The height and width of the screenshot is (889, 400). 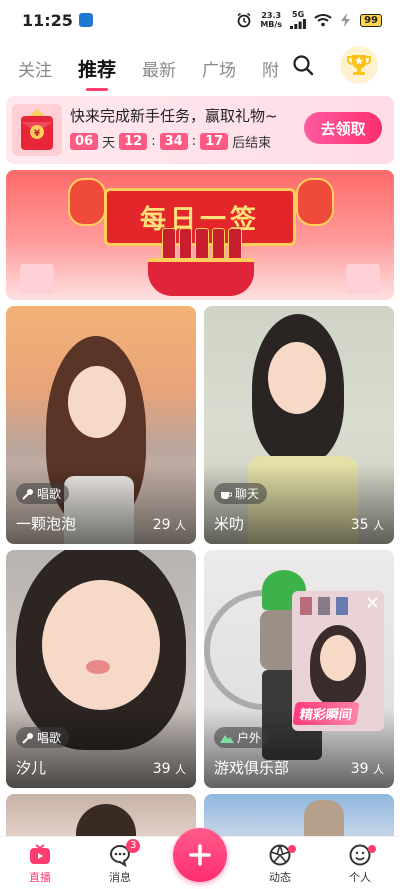 I want to click on status-right: 23.3 MB/s 5G 99, so click(x=309, y=20).